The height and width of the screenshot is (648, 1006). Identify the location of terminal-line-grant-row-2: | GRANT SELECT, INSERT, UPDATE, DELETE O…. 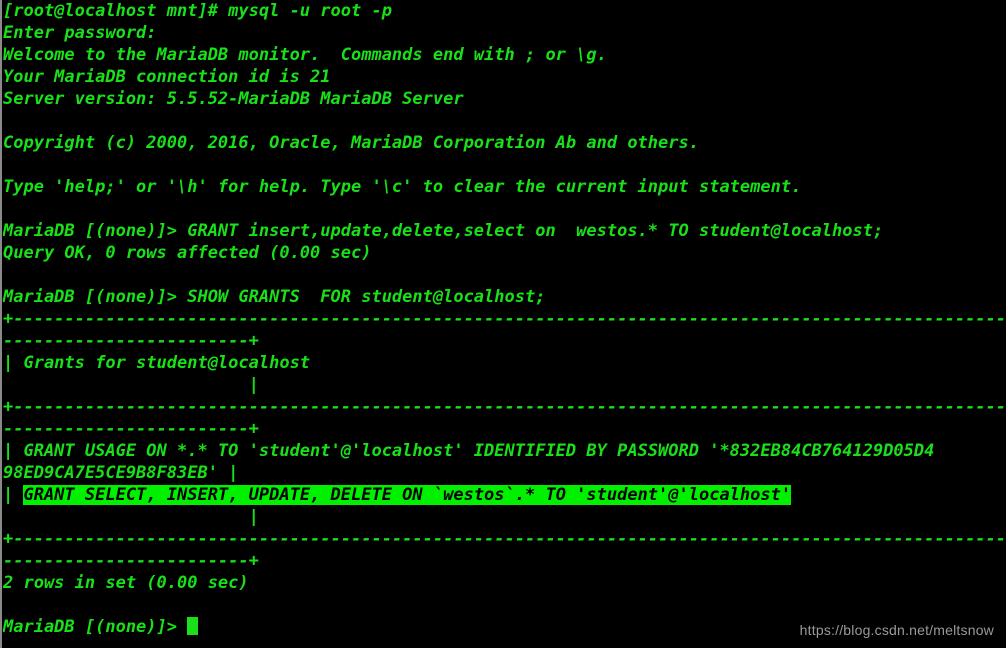
(503, 495).